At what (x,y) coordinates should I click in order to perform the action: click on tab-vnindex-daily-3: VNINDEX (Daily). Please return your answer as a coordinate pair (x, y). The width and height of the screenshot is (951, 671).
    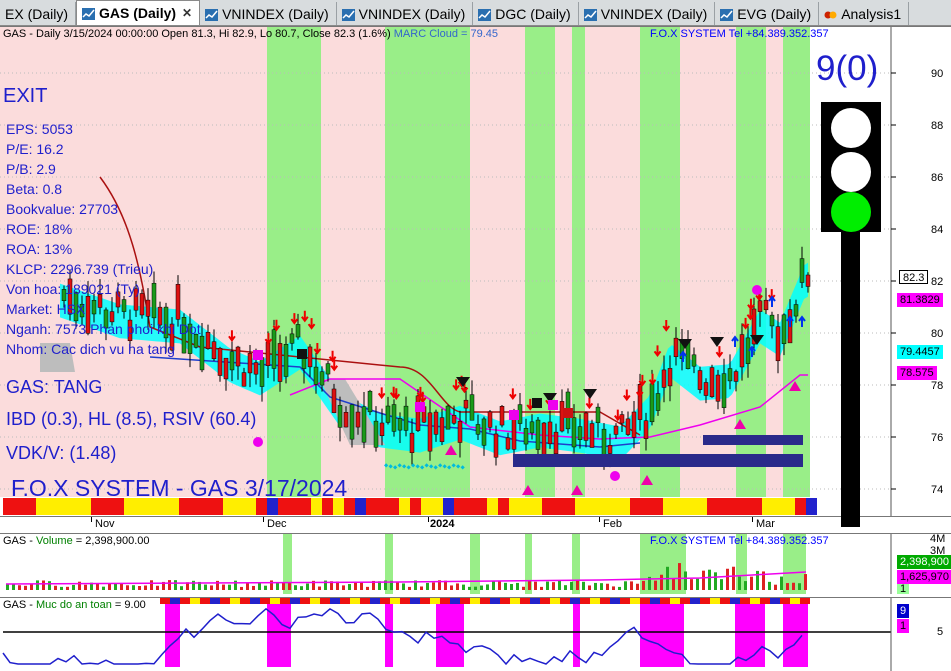
    Looking at the image, I should click on (647, 13).